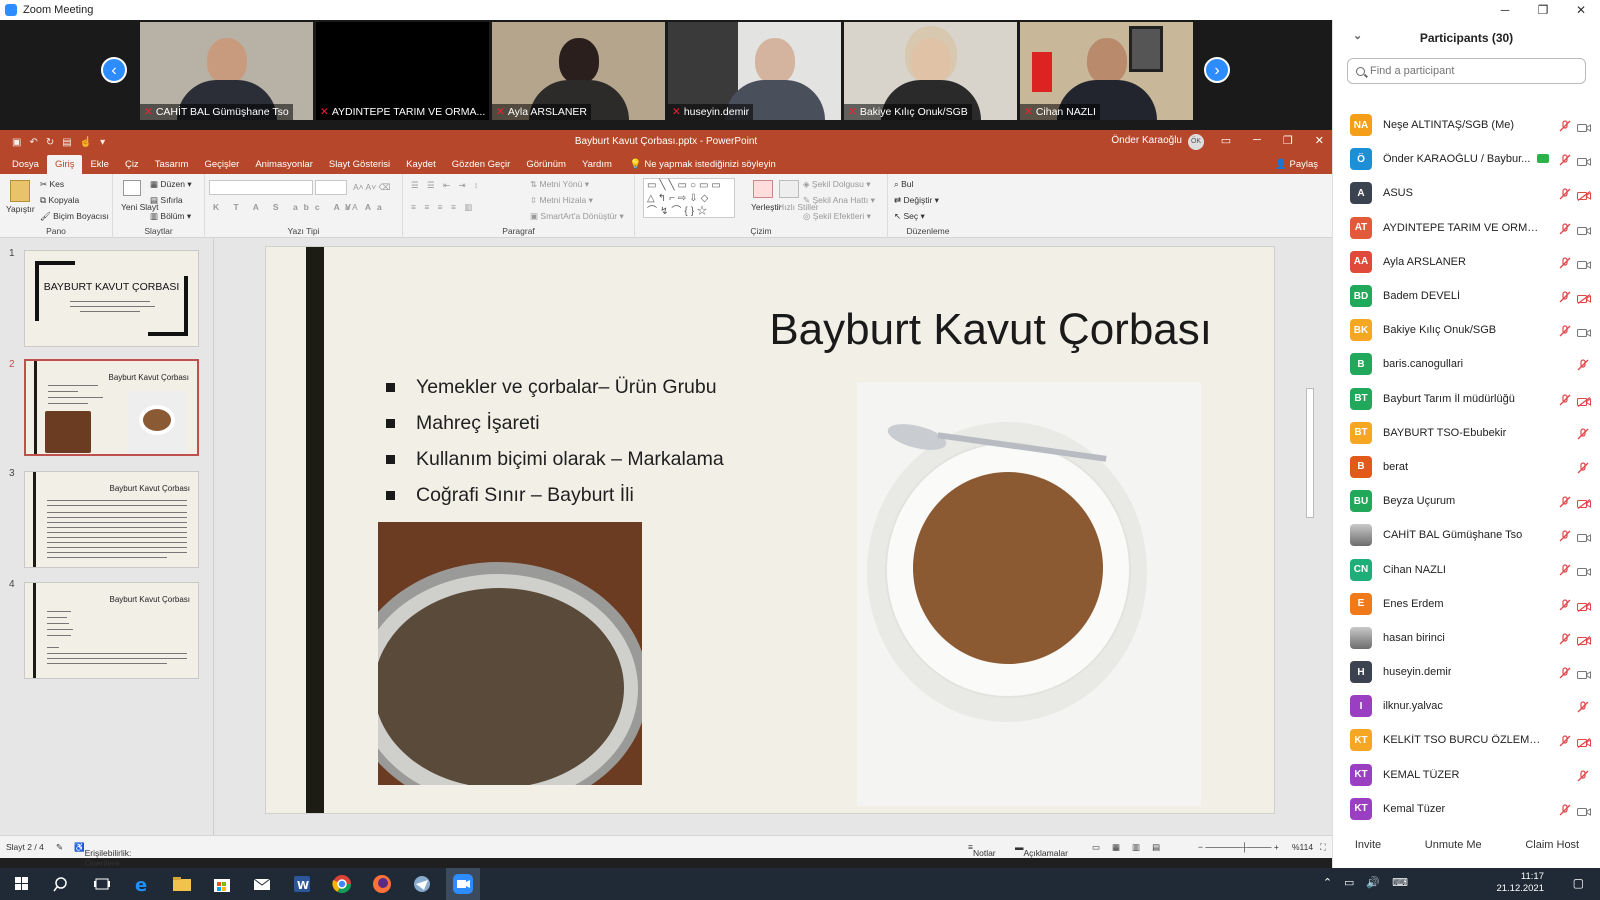 The width and height of the screenshot is (1600, 900). Describe the element at coordinates (302, 884) in the screenshot. I see `word-icon: W` at that location.